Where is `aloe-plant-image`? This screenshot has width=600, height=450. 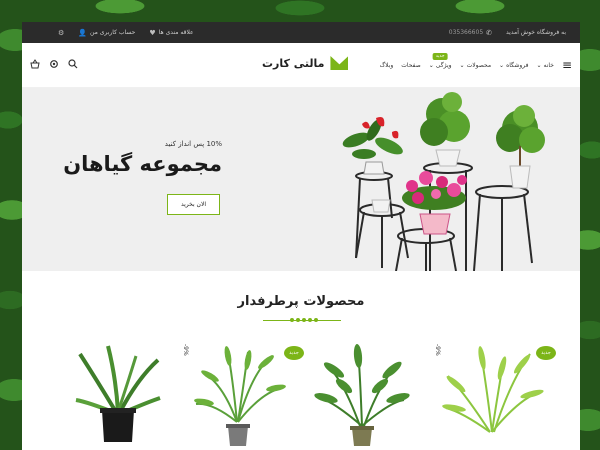
aloe-plant-image is located at coordinates (118, 393).